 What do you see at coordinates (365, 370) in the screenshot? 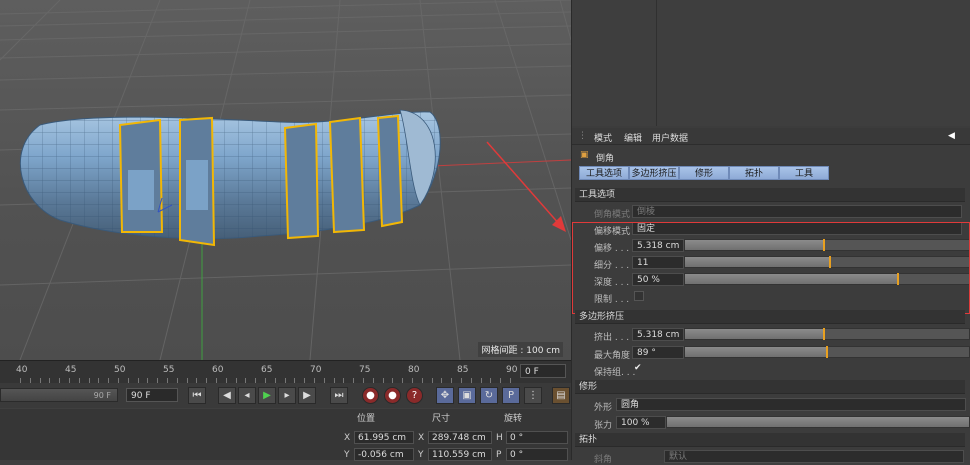
I see `timeline-tick: 75` at bounding box center [365, 370].